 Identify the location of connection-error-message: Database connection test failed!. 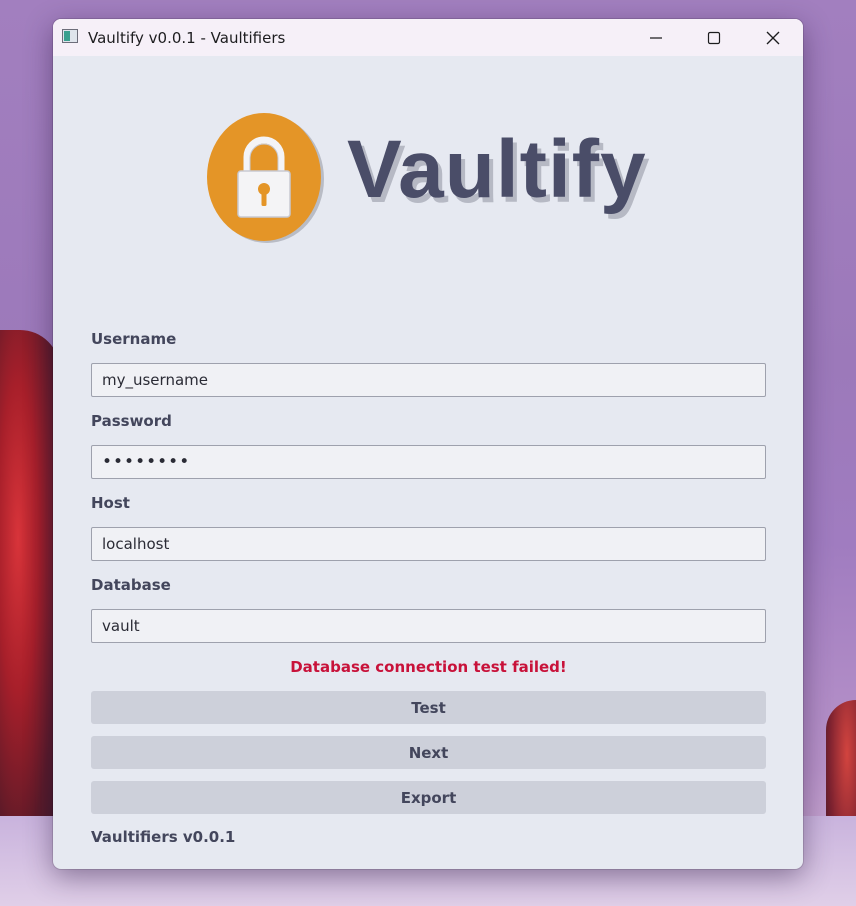
(428, 667).